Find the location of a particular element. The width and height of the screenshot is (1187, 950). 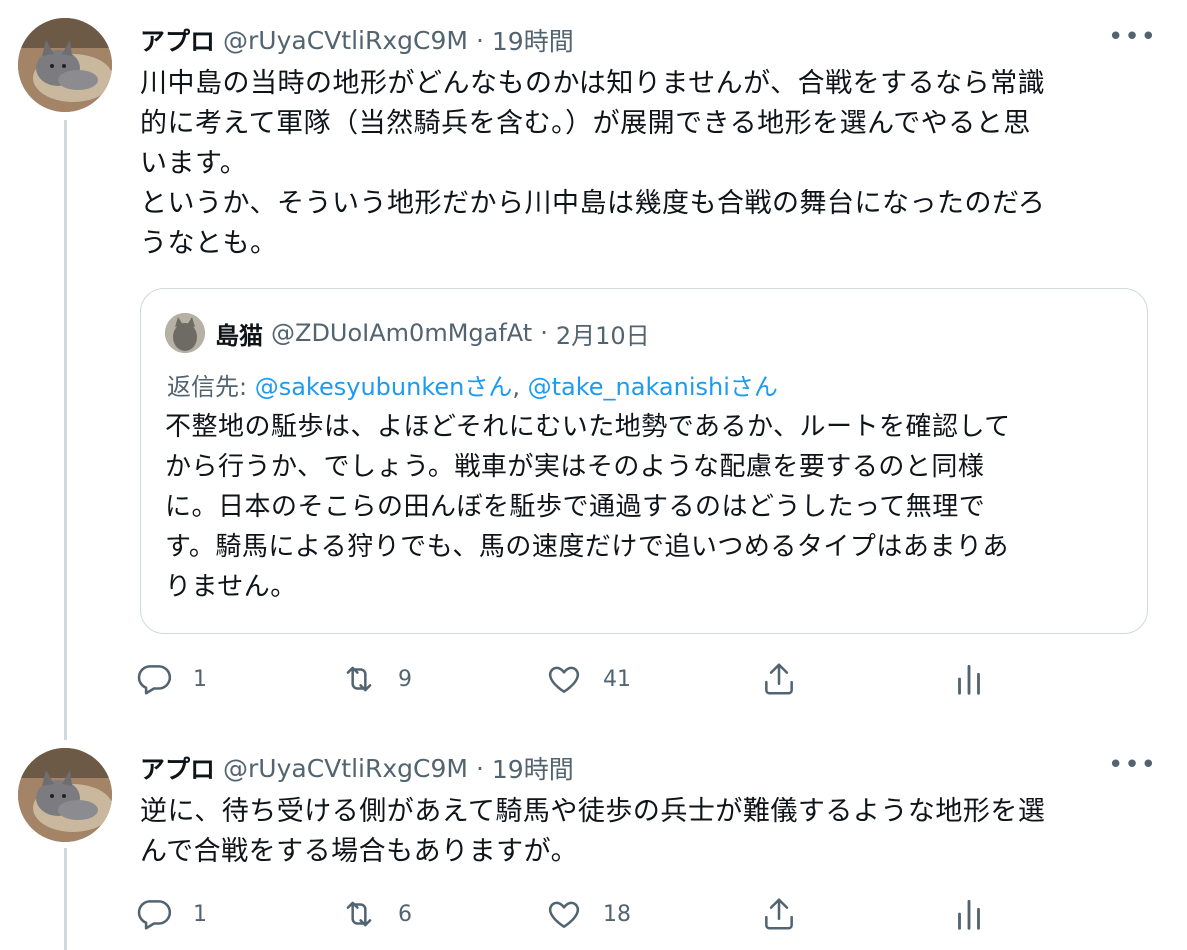

tweet-actions: 1 6 18 is located at coordinates (575, 917).